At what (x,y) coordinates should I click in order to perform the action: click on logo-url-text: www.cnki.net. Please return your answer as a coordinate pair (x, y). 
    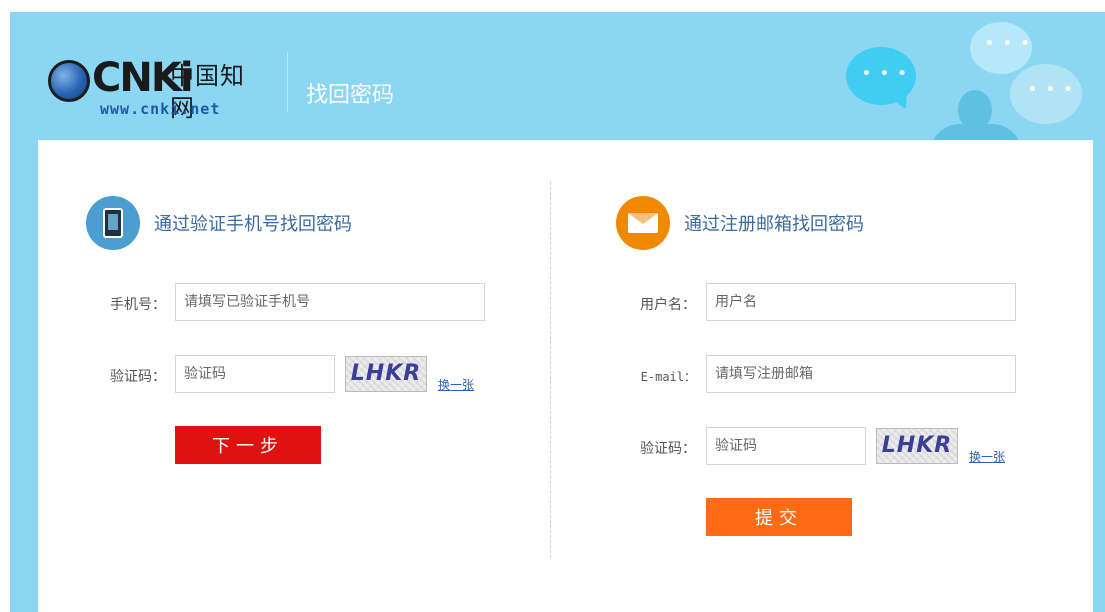
    Looking at the image, I should click on (160, 109).